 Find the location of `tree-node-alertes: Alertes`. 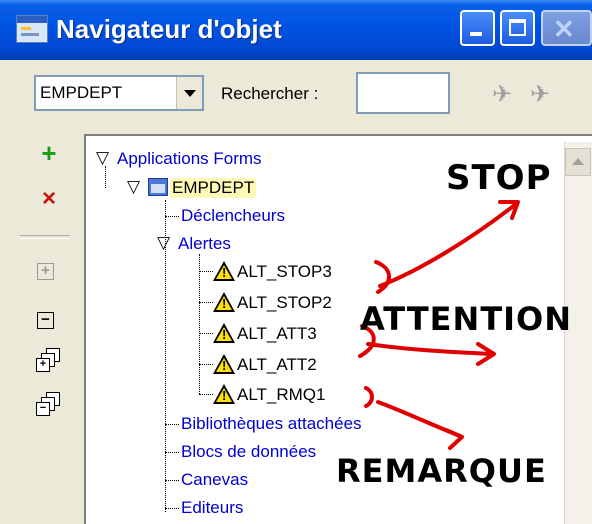

tree-node-alertes: Alertes is located at coordinates (204, 244).